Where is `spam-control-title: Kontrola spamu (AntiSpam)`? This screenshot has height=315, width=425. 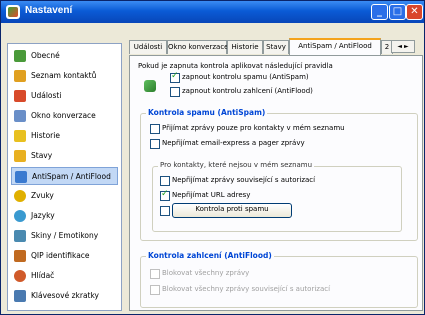 spam-control-title: Kontrola spamu (AntiSpam) is located at coordinates (207, 112).